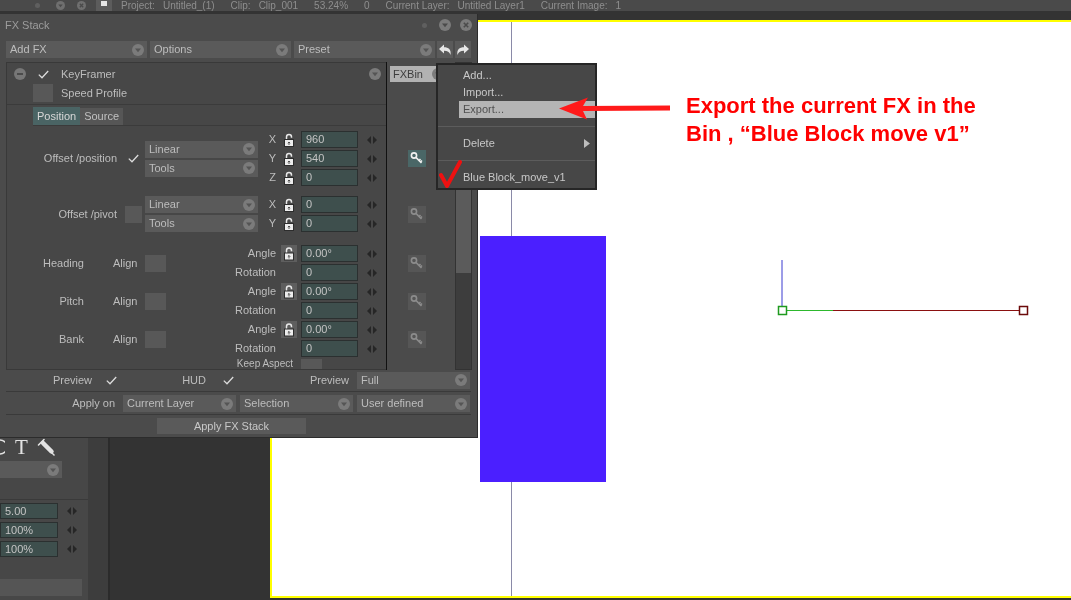 The image size is (1071, 600). What do you see at coordinates (329, 380) in the screenshot?
I see `preview-mode-label: Preview` at bounding box center [329, 380].